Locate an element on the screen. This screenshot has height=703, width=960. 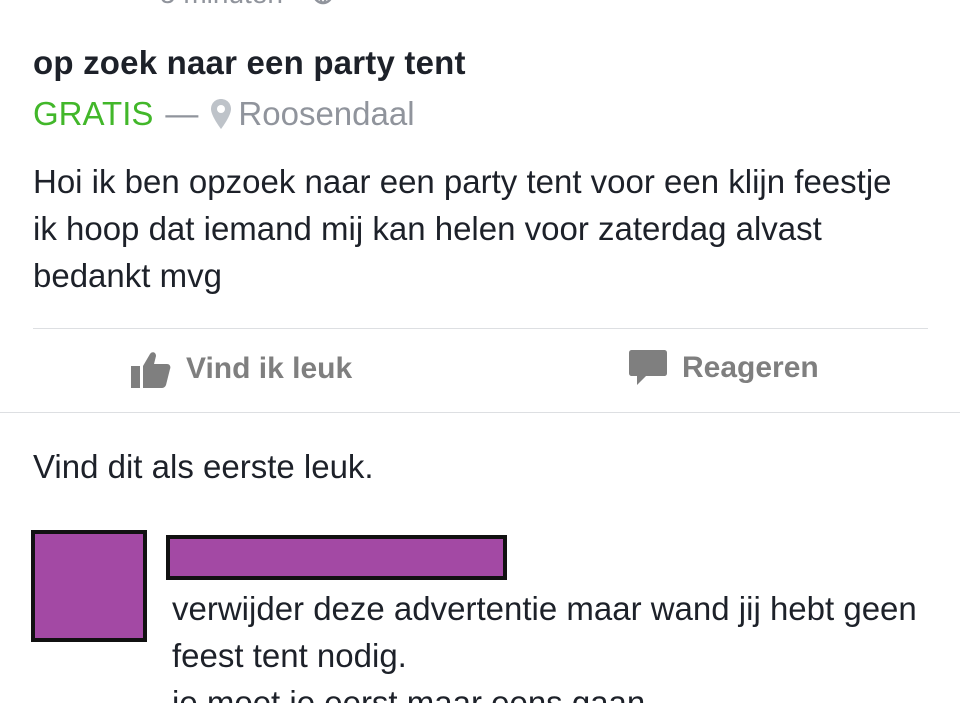
map-pin-icon is located at coordinates (221, 114).